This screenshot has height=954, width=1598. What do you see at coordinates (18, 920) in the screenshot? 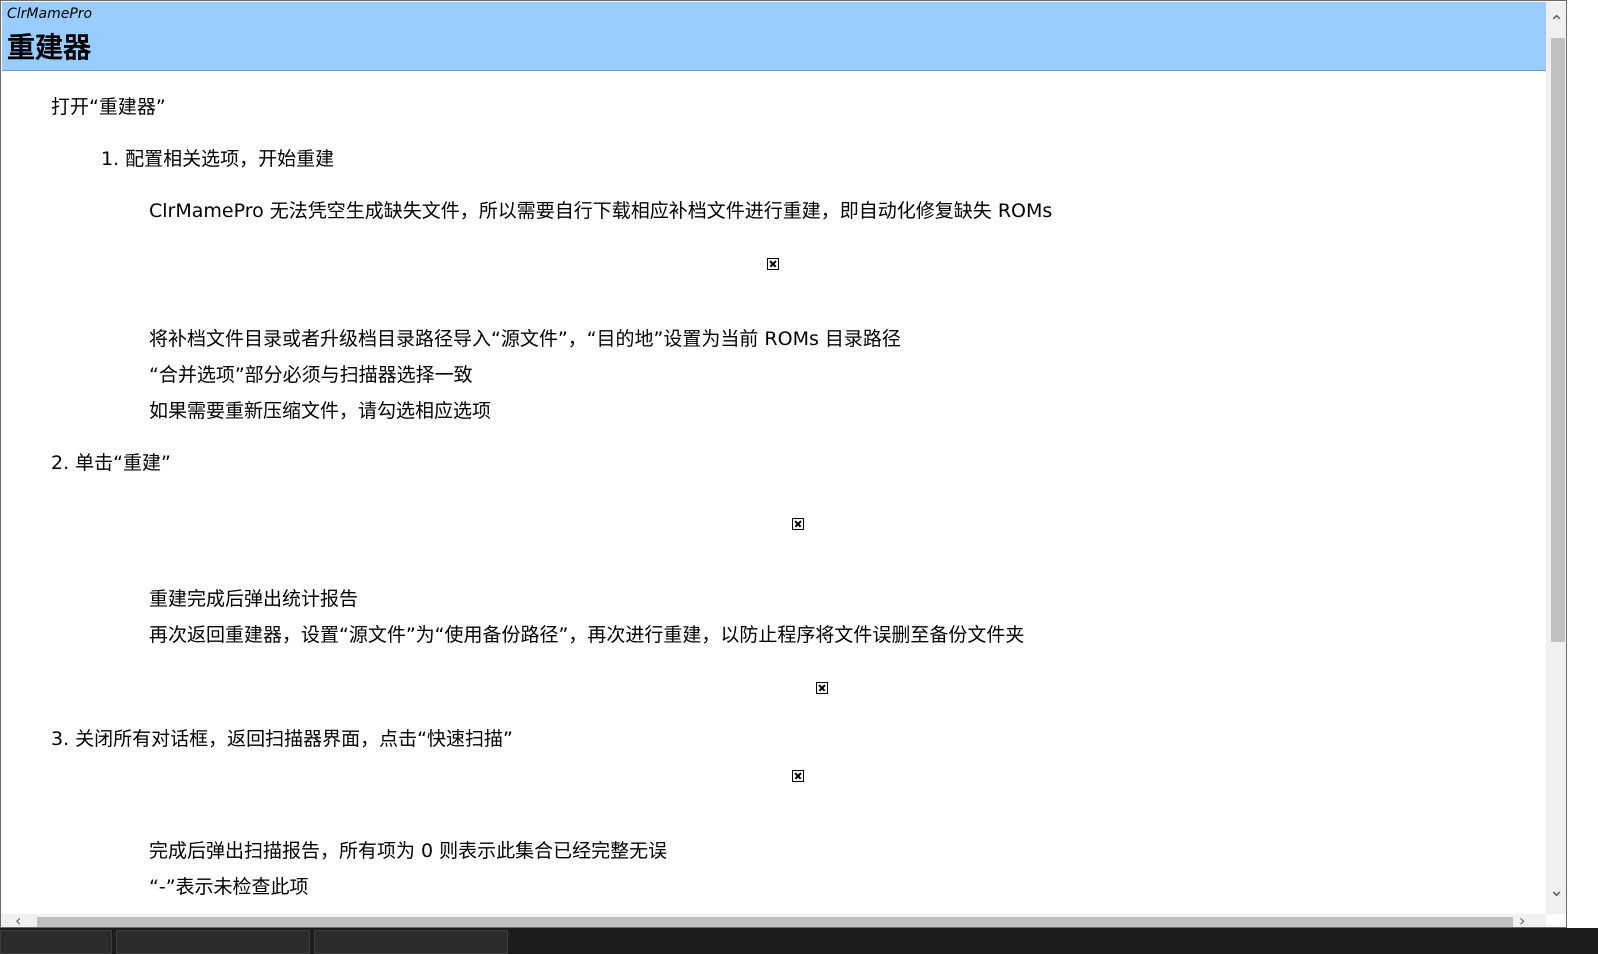
I see `chevron-left-icon: ‹` at bounding box center [18, 920].